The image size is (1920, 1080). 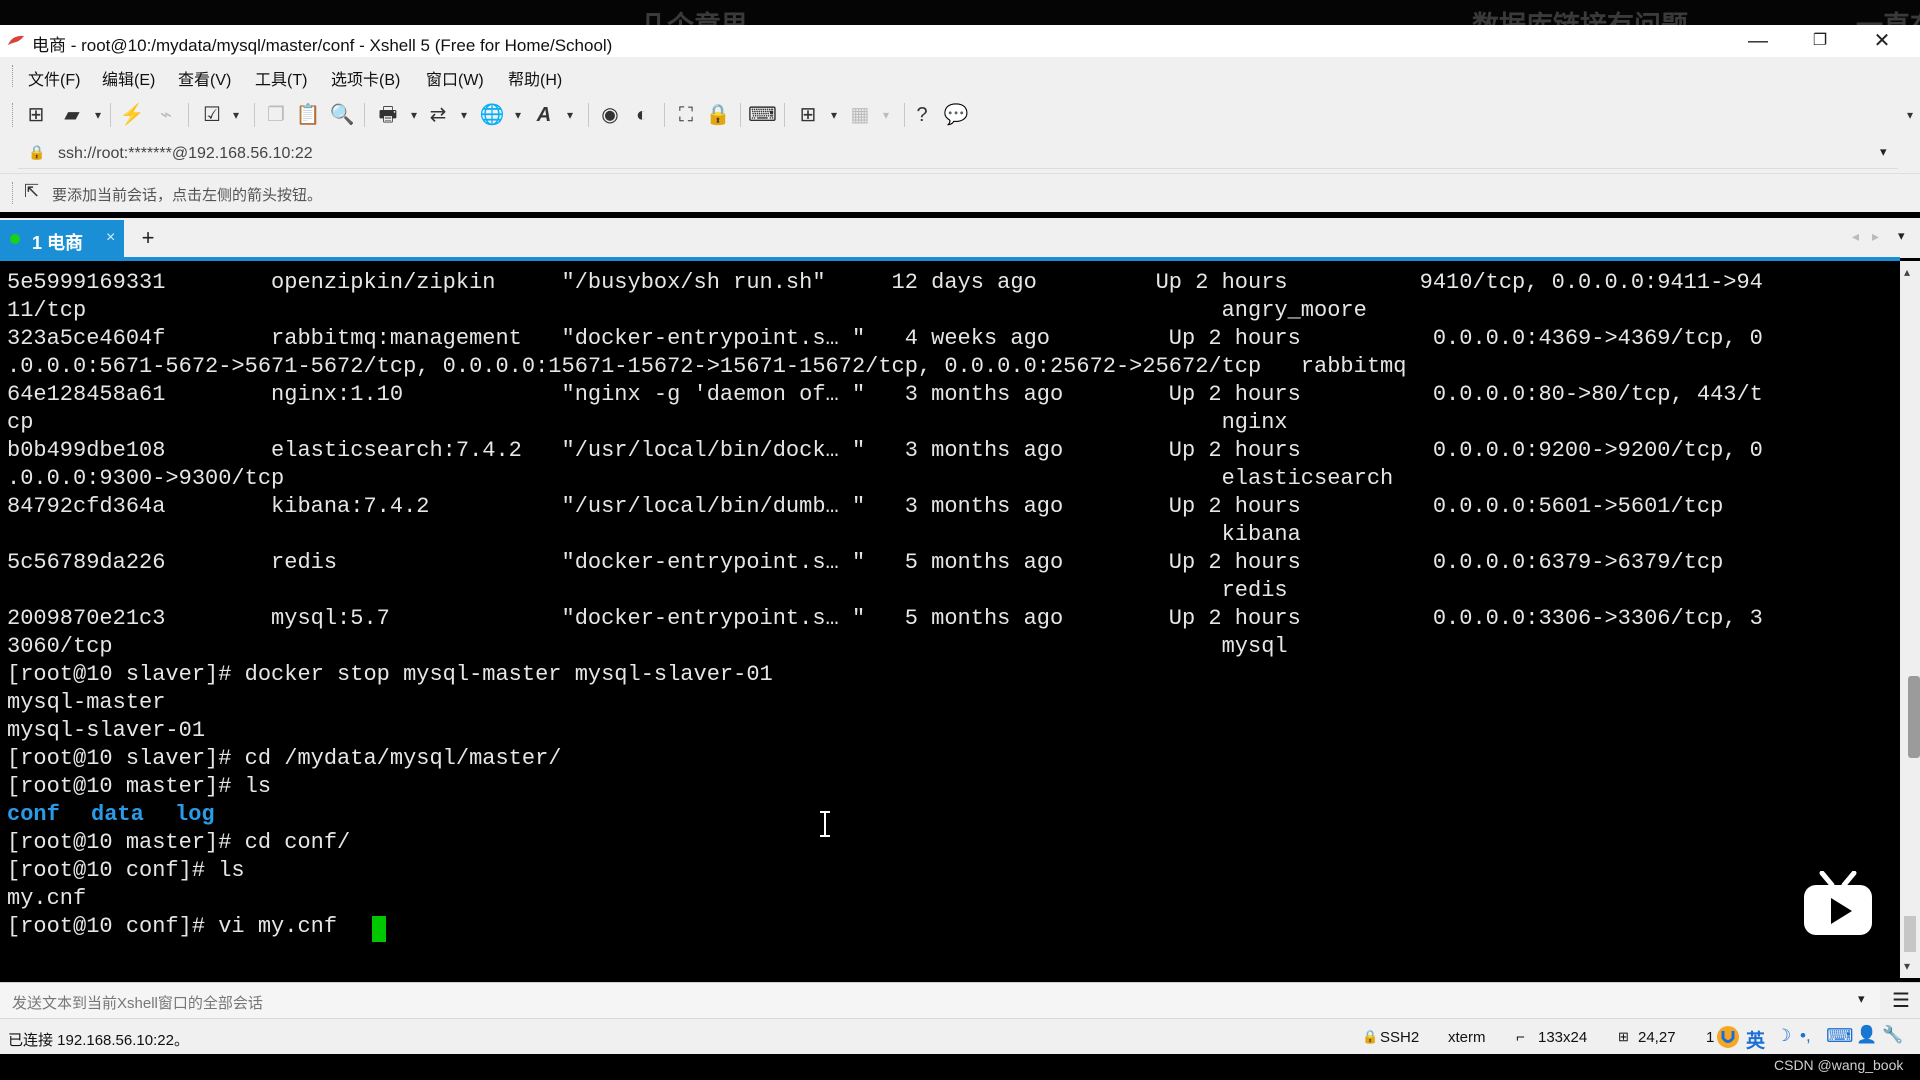 What do you see at coordinates (128, 78) in the screenshot?
I see `menu-edit: 编辑(E)` at bounding box center [128, 78].